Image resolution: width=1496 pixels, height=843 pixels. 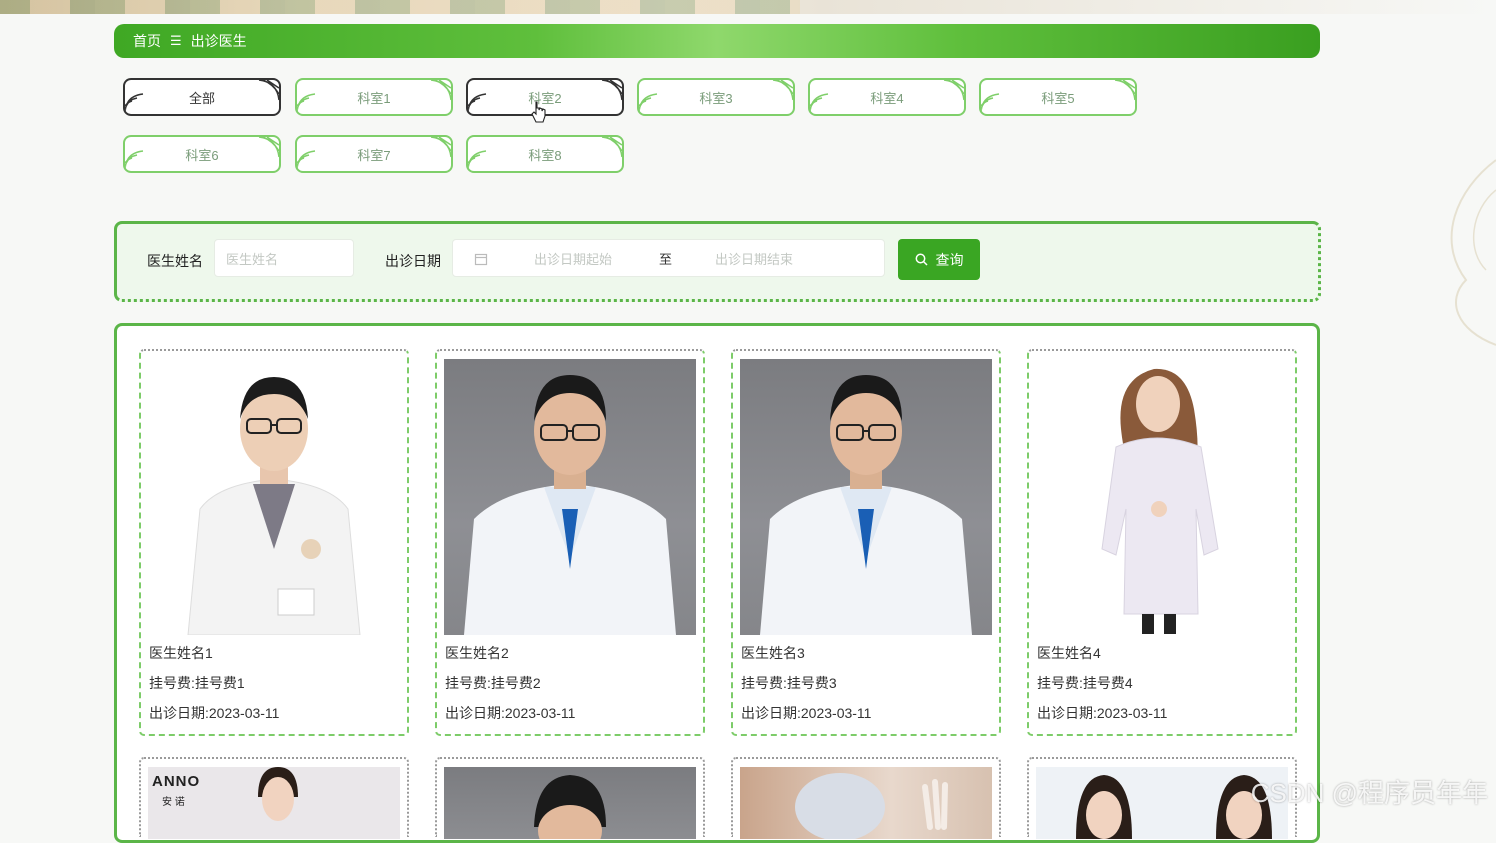 What do you see at coordinates (754, 258) in the screenshot?
I see `date-end-placeholder: 出诊日期结束` at bounding box center [754, 258].